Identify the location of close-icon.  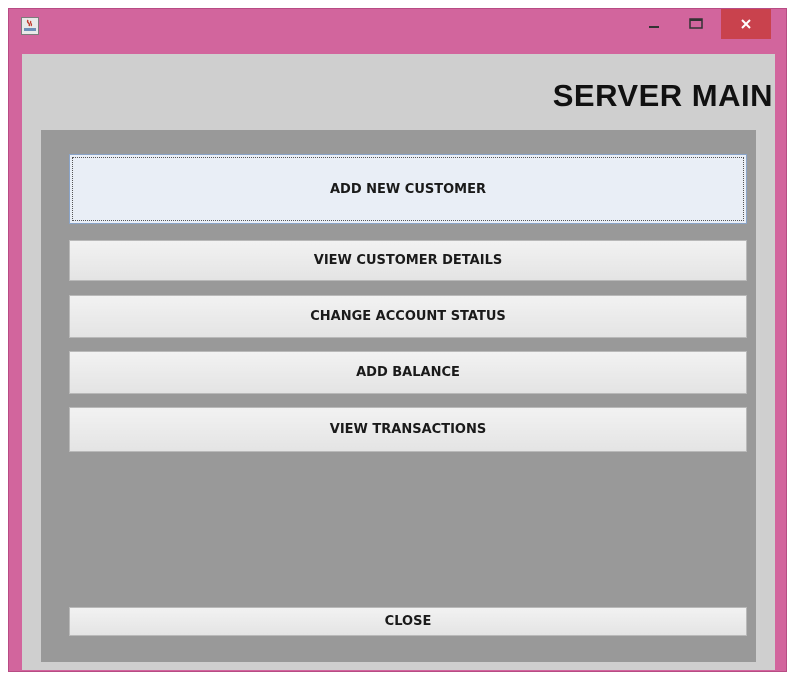
(746, 24).